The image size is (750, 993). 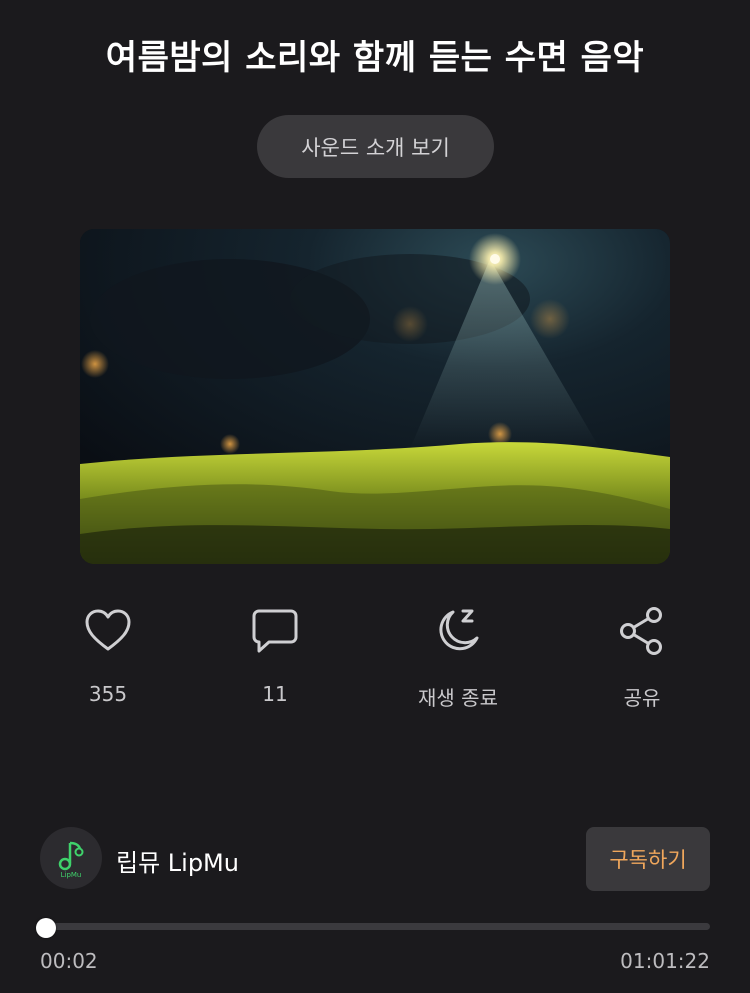 What do you see at coordinates (71, 875) in the screenshot?
I see `svg-text: LipMu` at bounding box center [71, 875].